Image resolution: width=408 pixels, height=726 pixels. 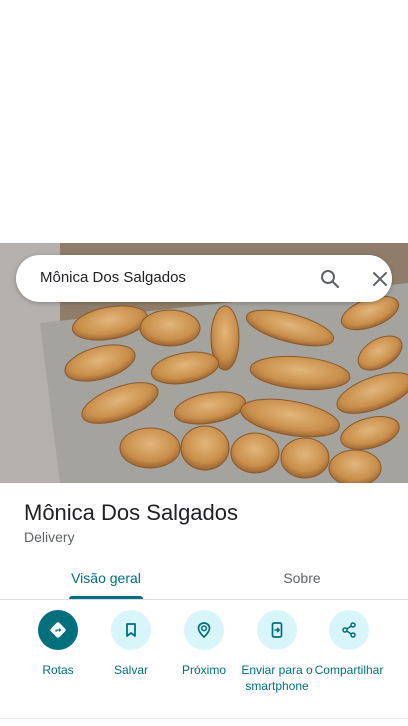 What do you see at coordinates (380, 279) in the screenshot?
I see `close-icon` at bounding box center [380, 279].